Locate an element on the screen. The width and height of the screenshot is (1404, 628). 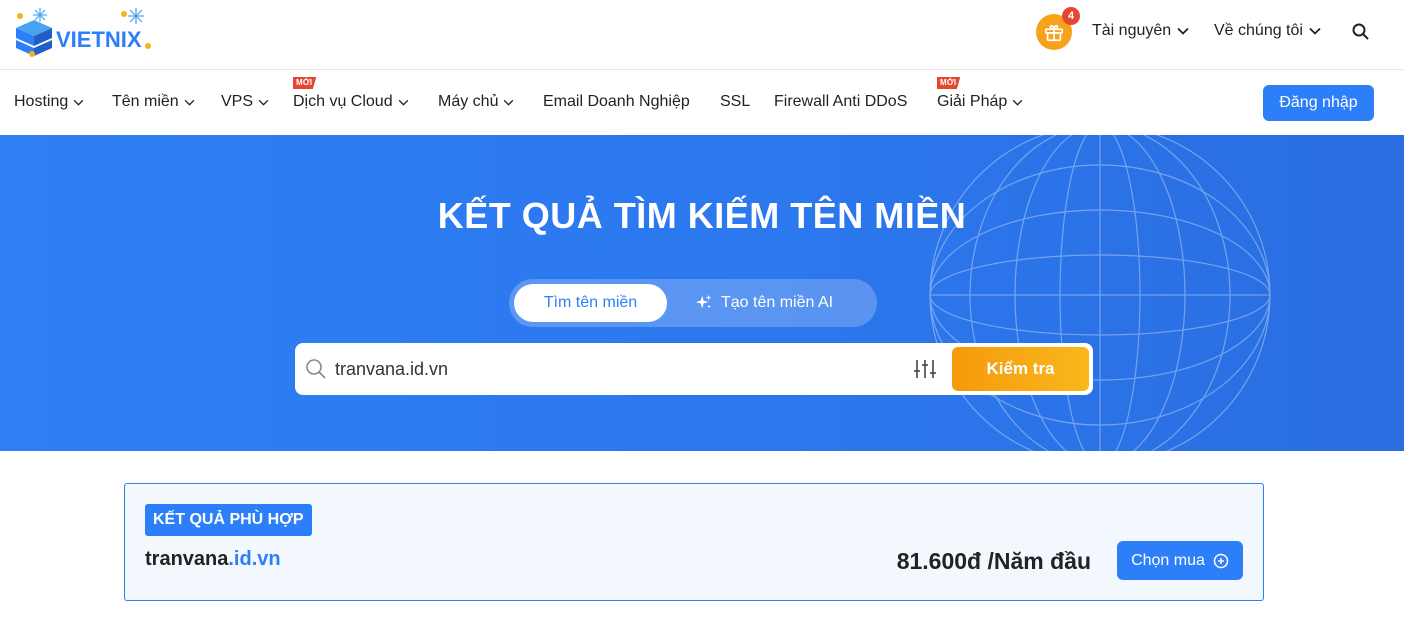
nav-item-label: Dịch vụ Cloud is located at coordinates (343, 101).